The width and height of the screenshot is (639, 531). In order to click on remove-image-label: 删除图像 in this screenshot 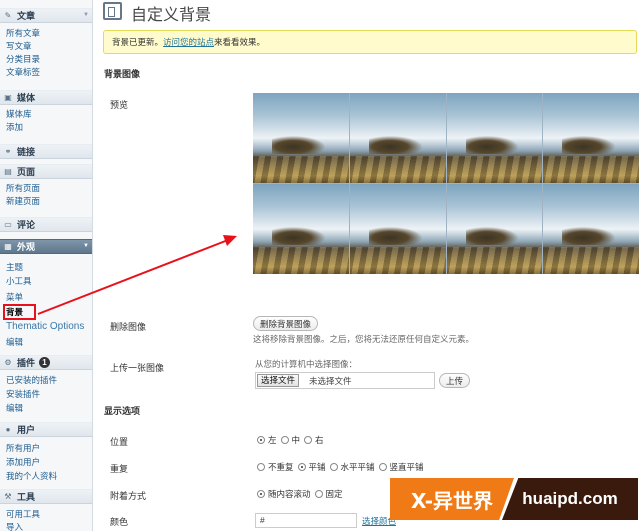, I will do `click(128, 327)`.